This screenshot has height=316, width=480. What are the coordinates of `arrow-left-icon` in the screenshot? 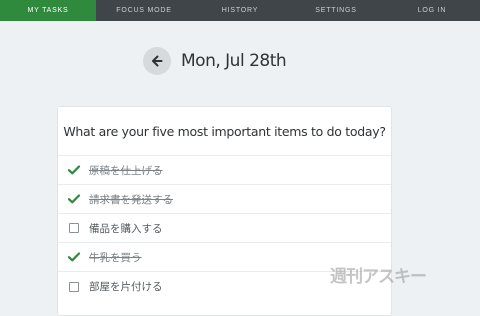 It's located at (157, 61).